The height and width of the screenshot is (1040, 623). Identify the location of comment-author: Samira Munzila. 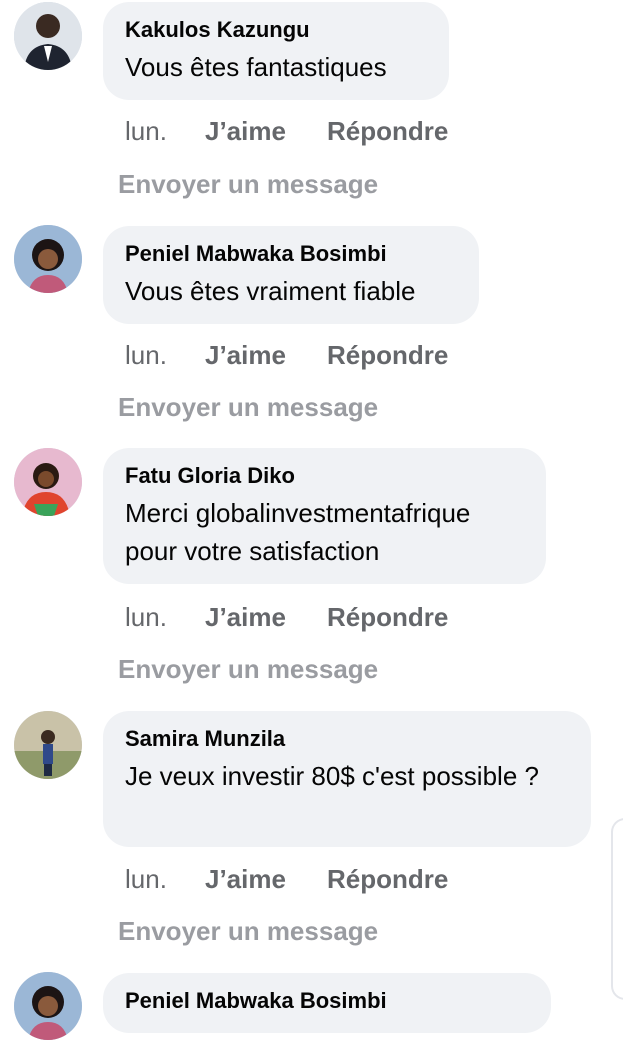
(347, 739).